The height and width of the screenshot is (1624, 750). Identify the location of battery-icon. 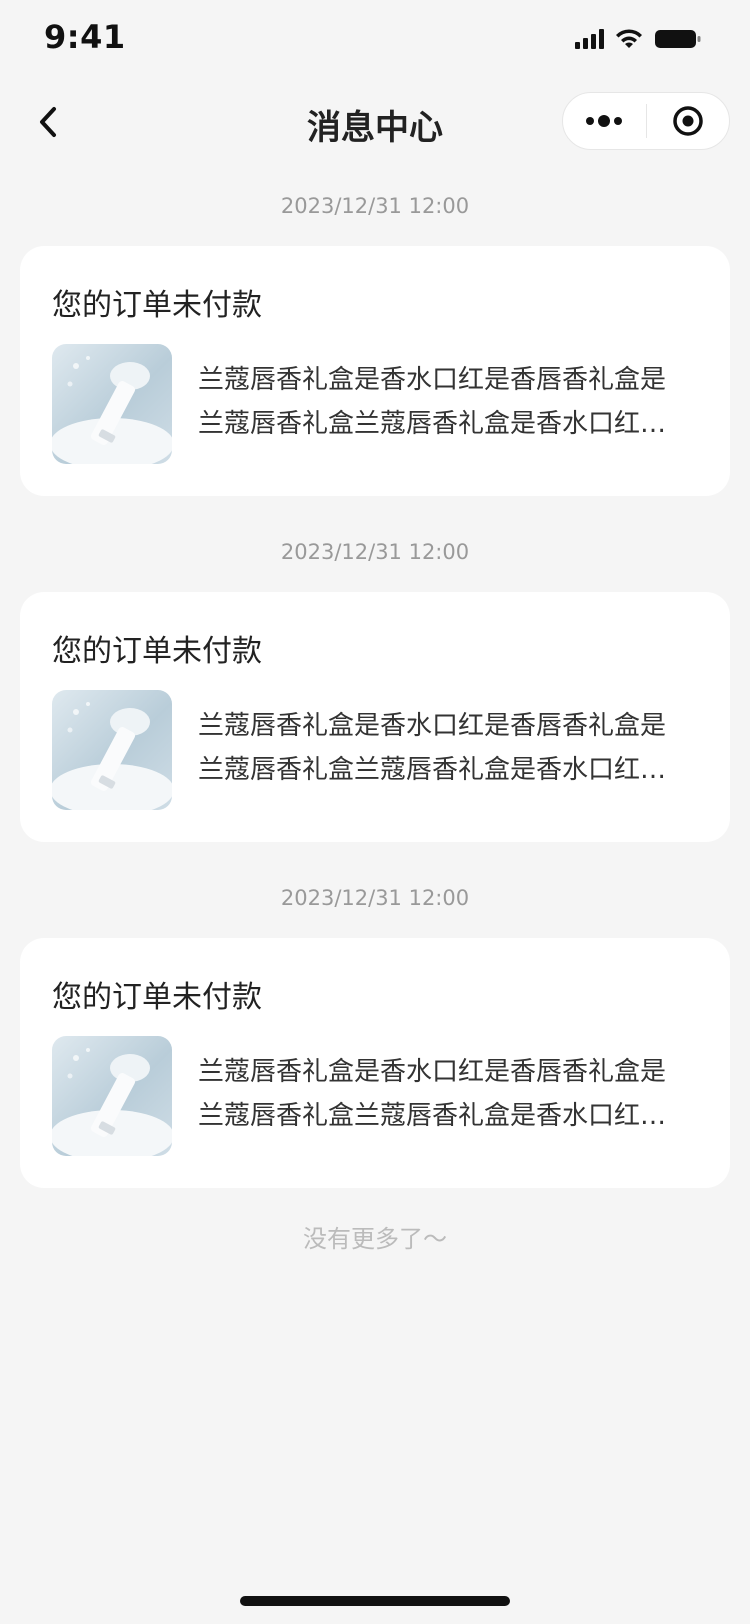
(678, 39).